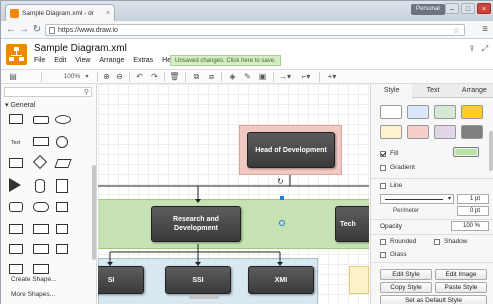  What do you see at coordinates (94, 212) in the screenshot?
I see `sidebar-scrollbar` at bounding box center [94, 212].